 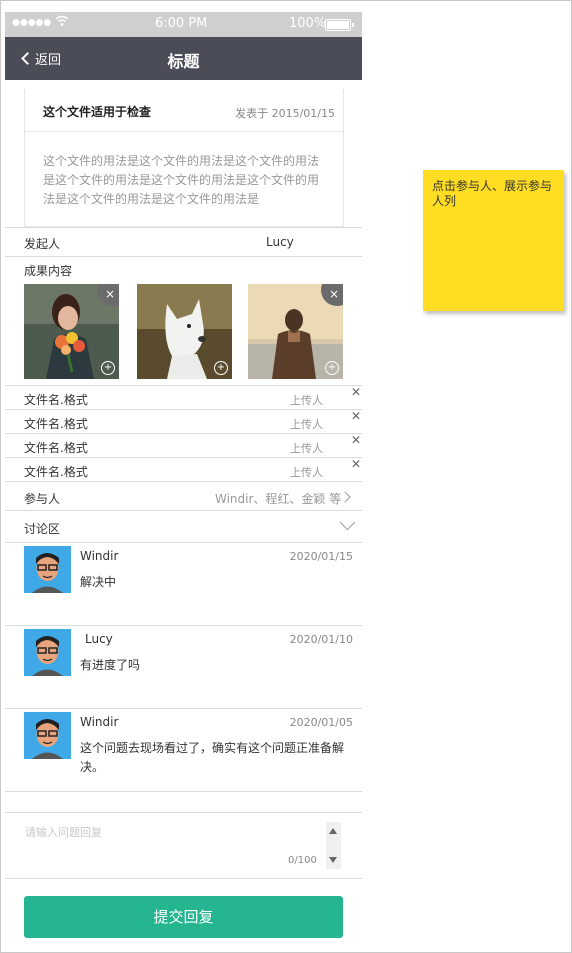 What do you see at coordinates (347, 522) in the screenshot?
I see `chevron-down-icon` at bounding box center [347, 522].